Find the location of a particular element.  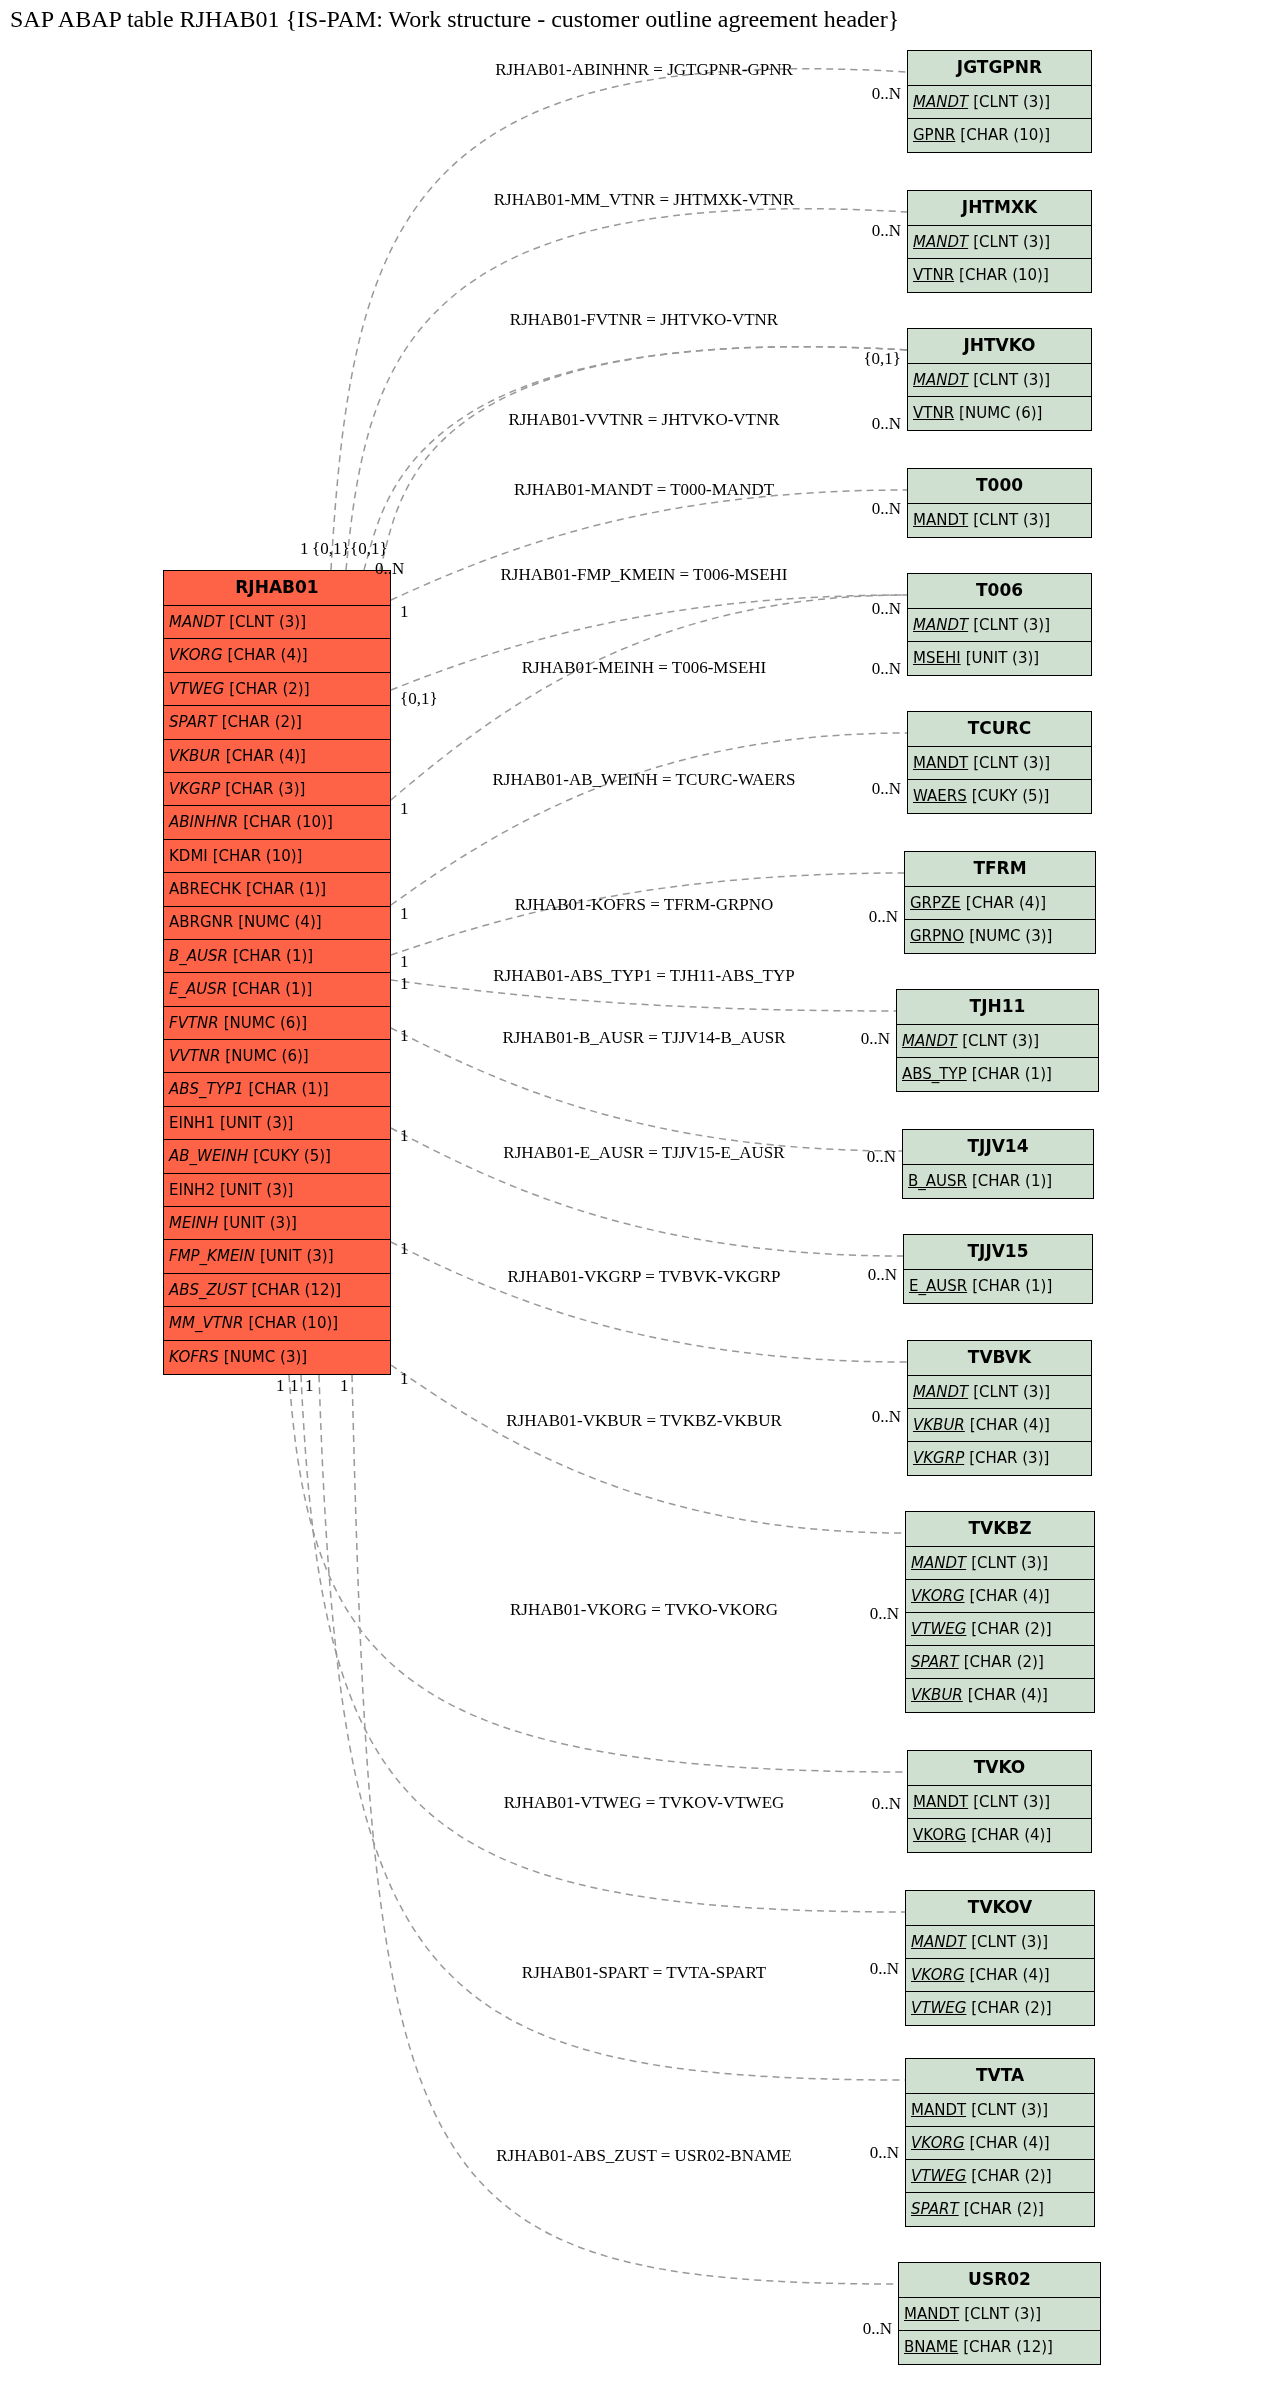

field-name: KOFRS is located at coordinates (194, 1358).